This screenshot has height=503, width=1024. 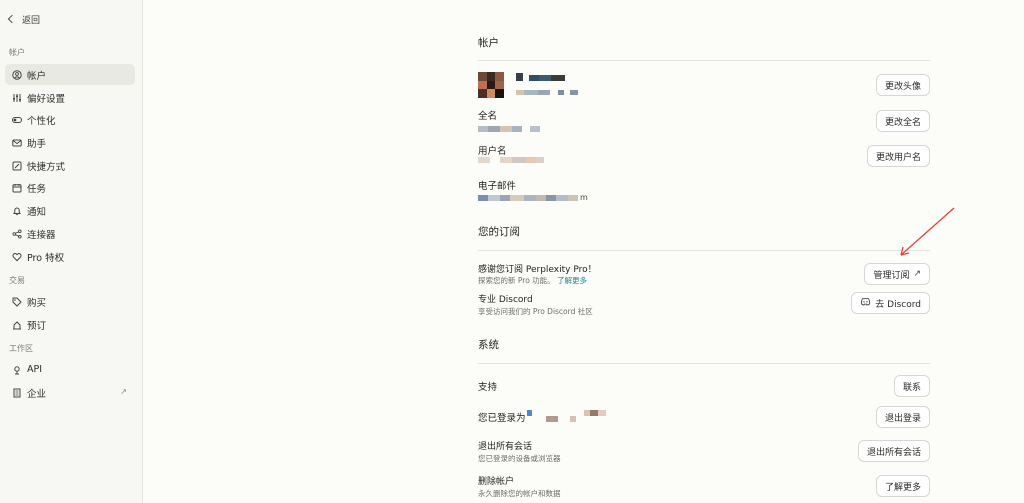 I want to click on change-avatar-button: 更改头像, so click(x=902, y=85).